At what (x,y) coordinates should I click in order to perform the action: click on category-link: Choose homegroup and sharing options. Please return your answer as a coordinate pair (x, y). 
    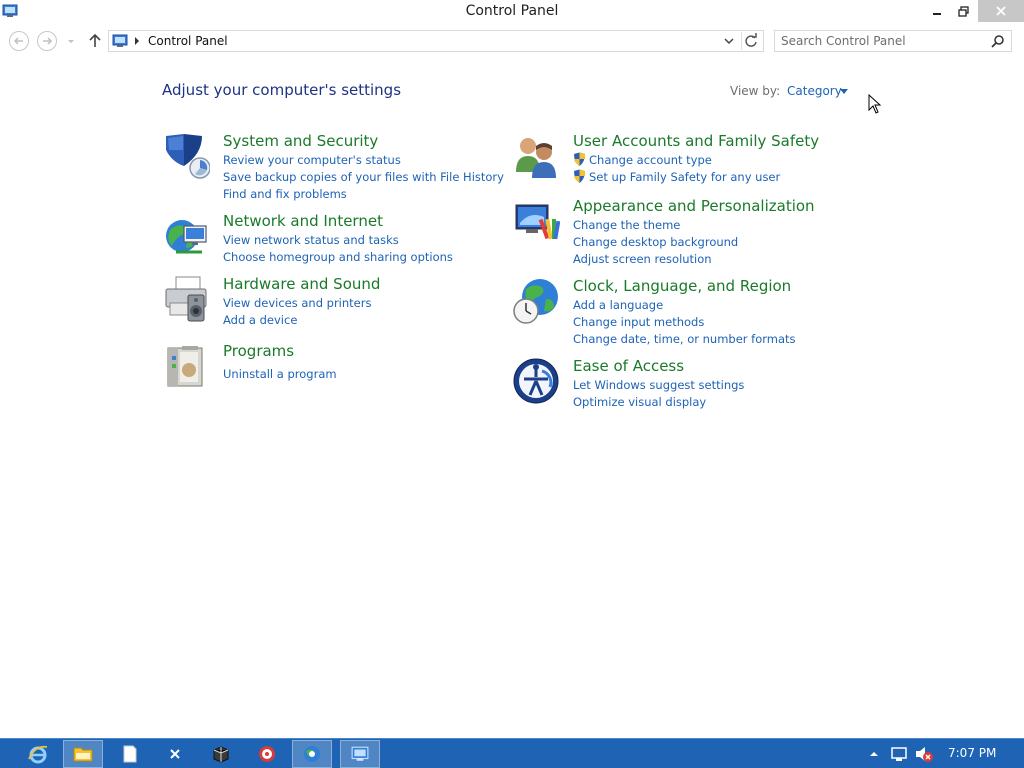
    Looking at the image, I should click on (338, 257).